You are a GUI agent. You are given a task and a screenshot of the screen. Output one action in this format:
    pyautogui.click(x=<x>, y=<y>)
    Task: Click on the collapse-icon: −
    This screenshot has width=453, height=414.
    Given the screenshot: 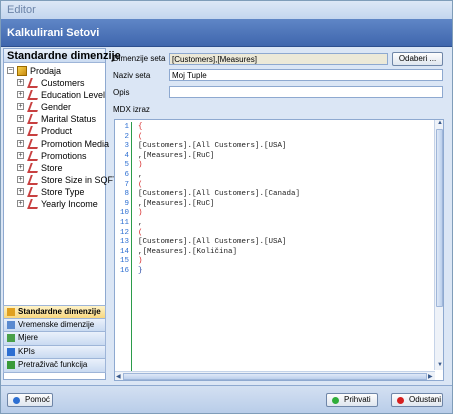 What is the action you would take?
    pyautogui.click(x=10, y=70)
    